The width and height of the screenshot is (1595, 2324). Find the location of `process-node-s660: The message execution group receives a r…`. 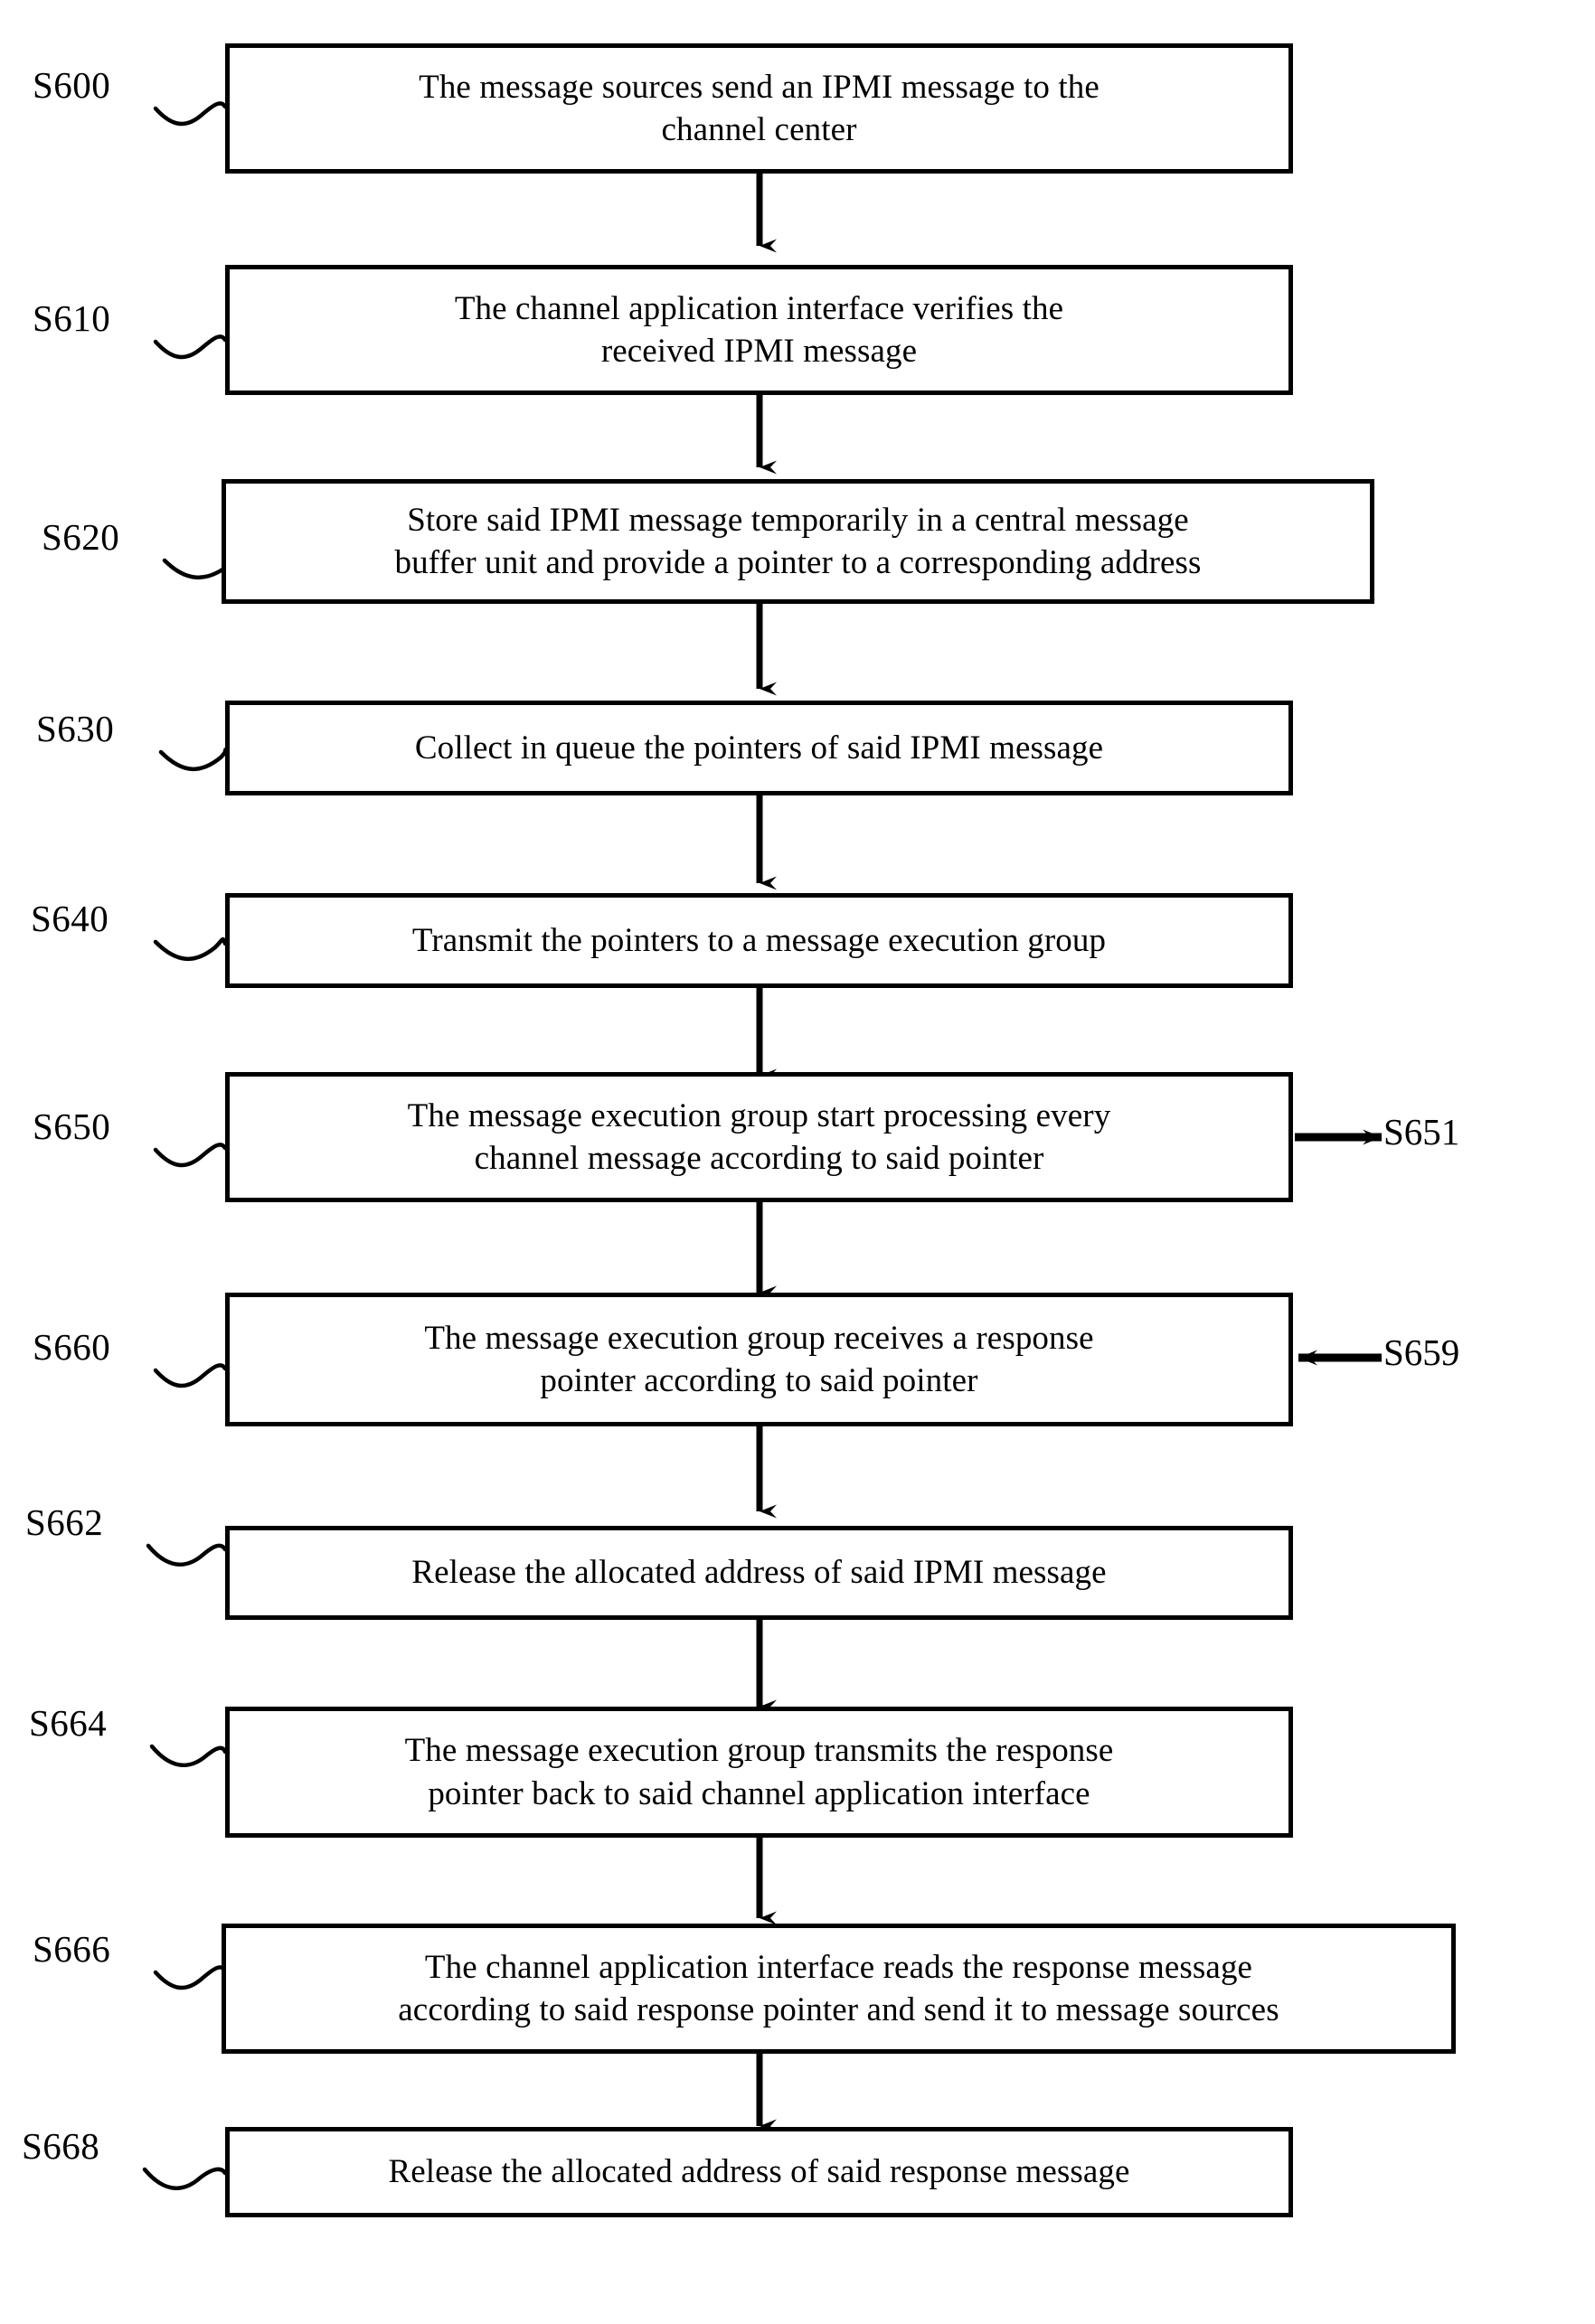

process-node-s660: The message execution group receives a r… is located at coordinates (759, 1359).